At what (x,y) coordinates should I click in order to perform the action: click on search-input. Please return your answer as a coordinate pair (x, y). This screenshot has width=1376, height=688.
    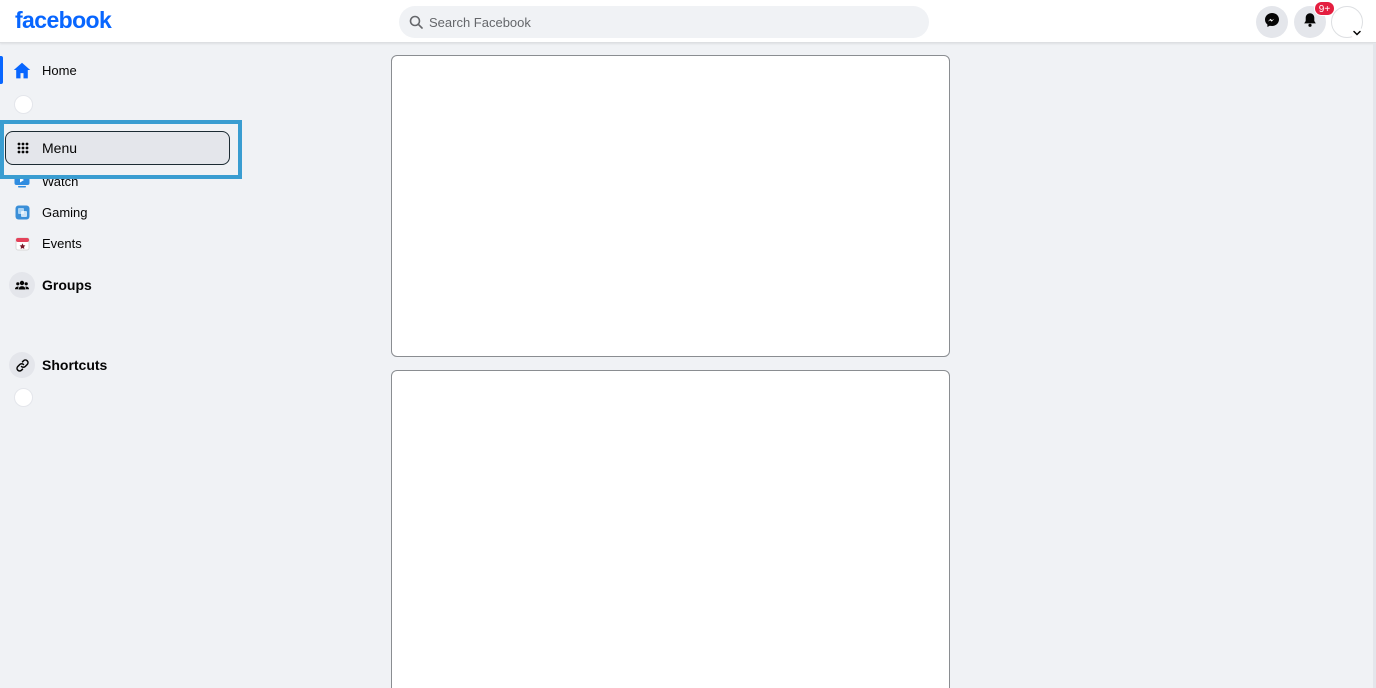
    Looking at the image, I should click on (669, 22).